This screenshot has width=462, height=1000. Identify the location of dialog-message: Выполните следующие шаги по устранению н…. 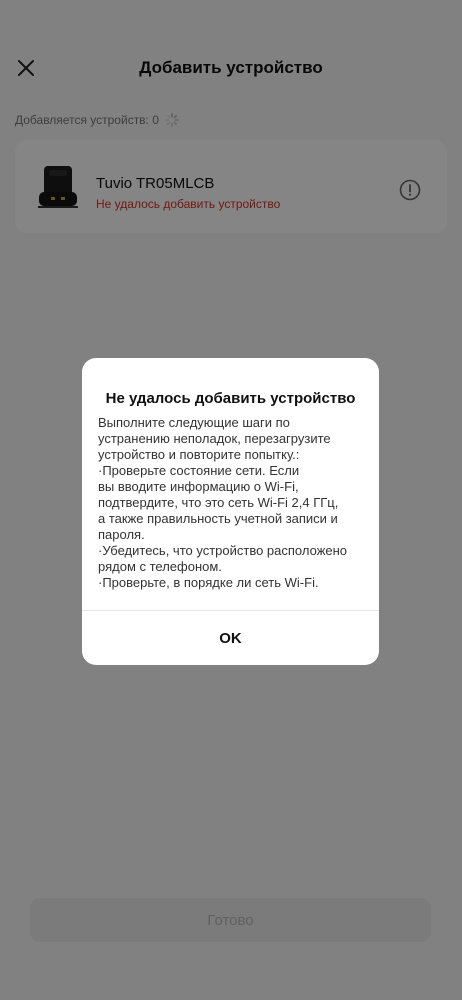
(230, 503).